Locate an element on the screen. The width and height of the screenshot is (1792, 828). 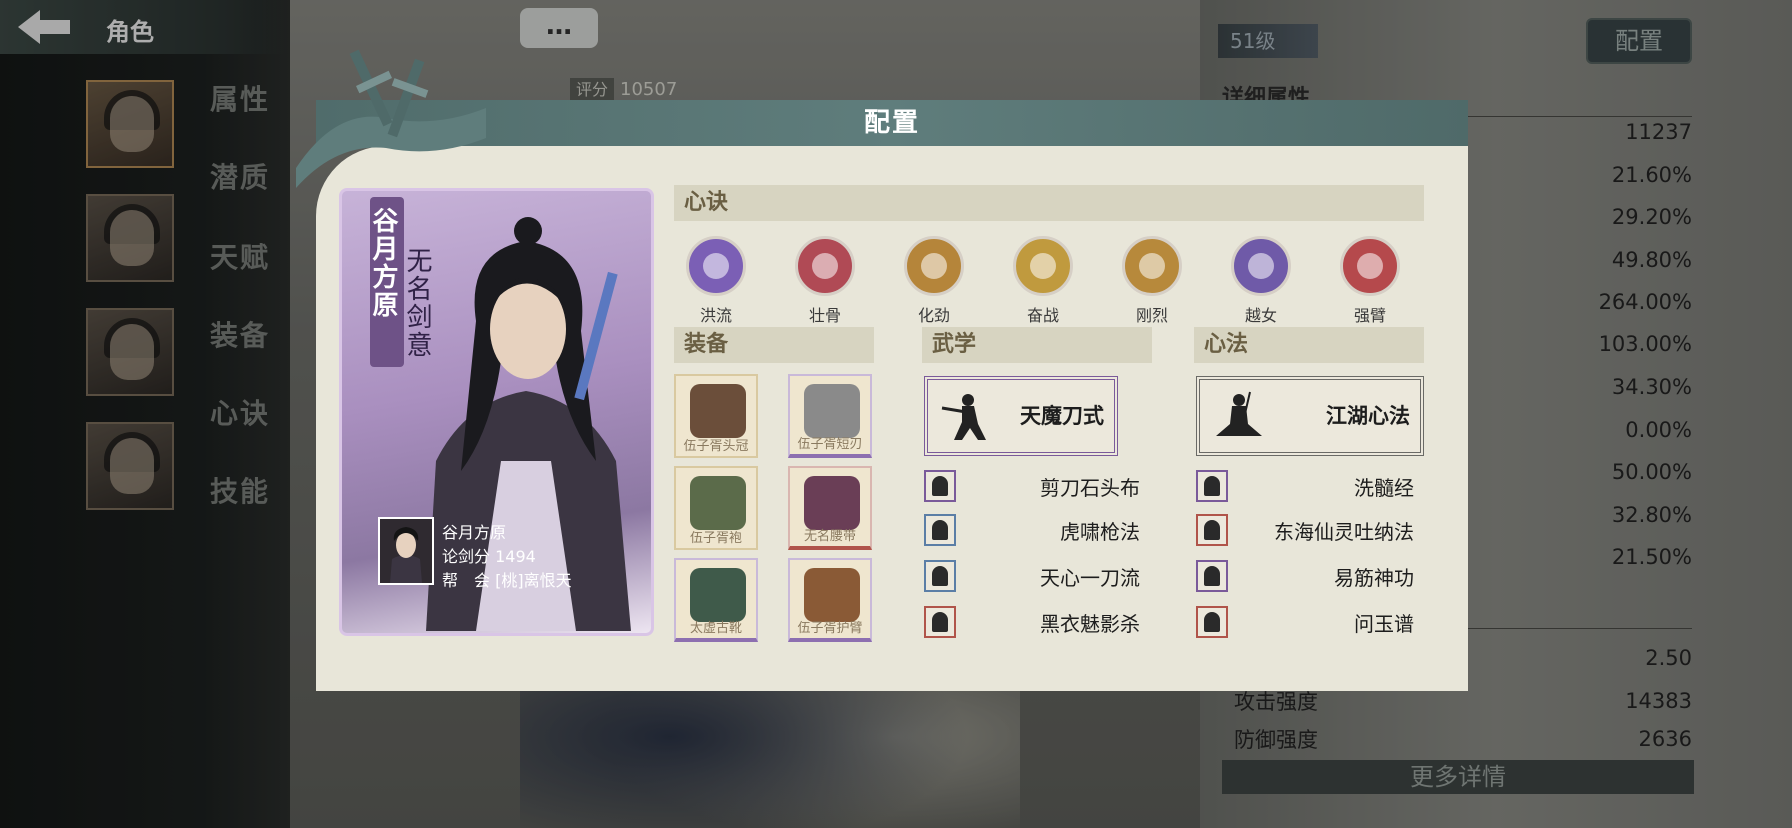
blade-icon is located at coordinates (832, 411).